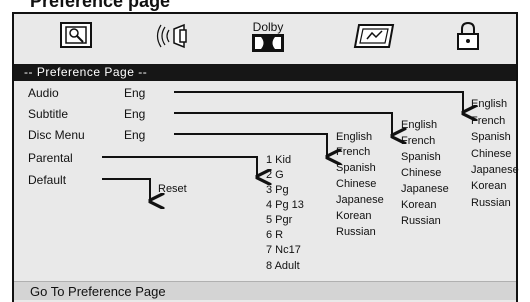 This screenshot has width=530, height=302. What do you see at coordinates (250, 145) in the screenshot?
I see `disc-menu-connector` at bounding box center [250, 145].